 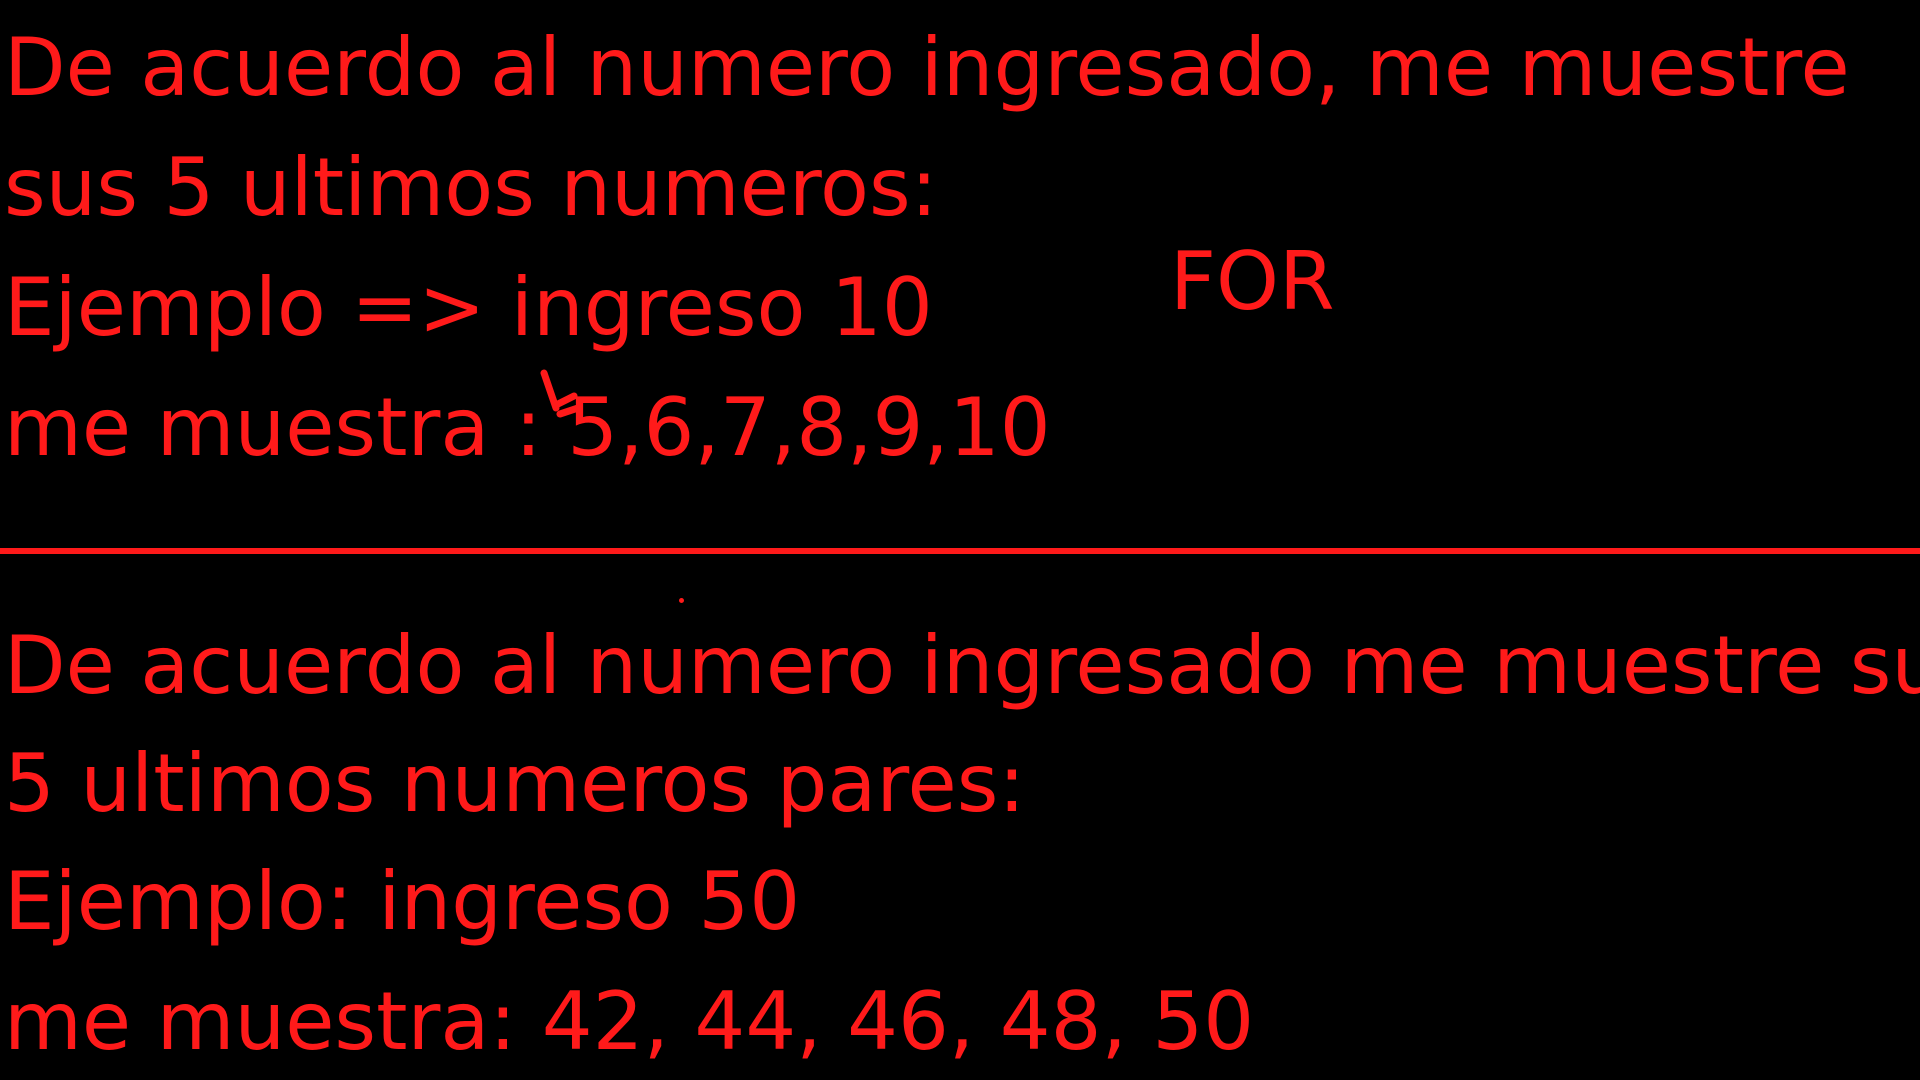 I want to click on section-divider, so click(x=960, y=551).